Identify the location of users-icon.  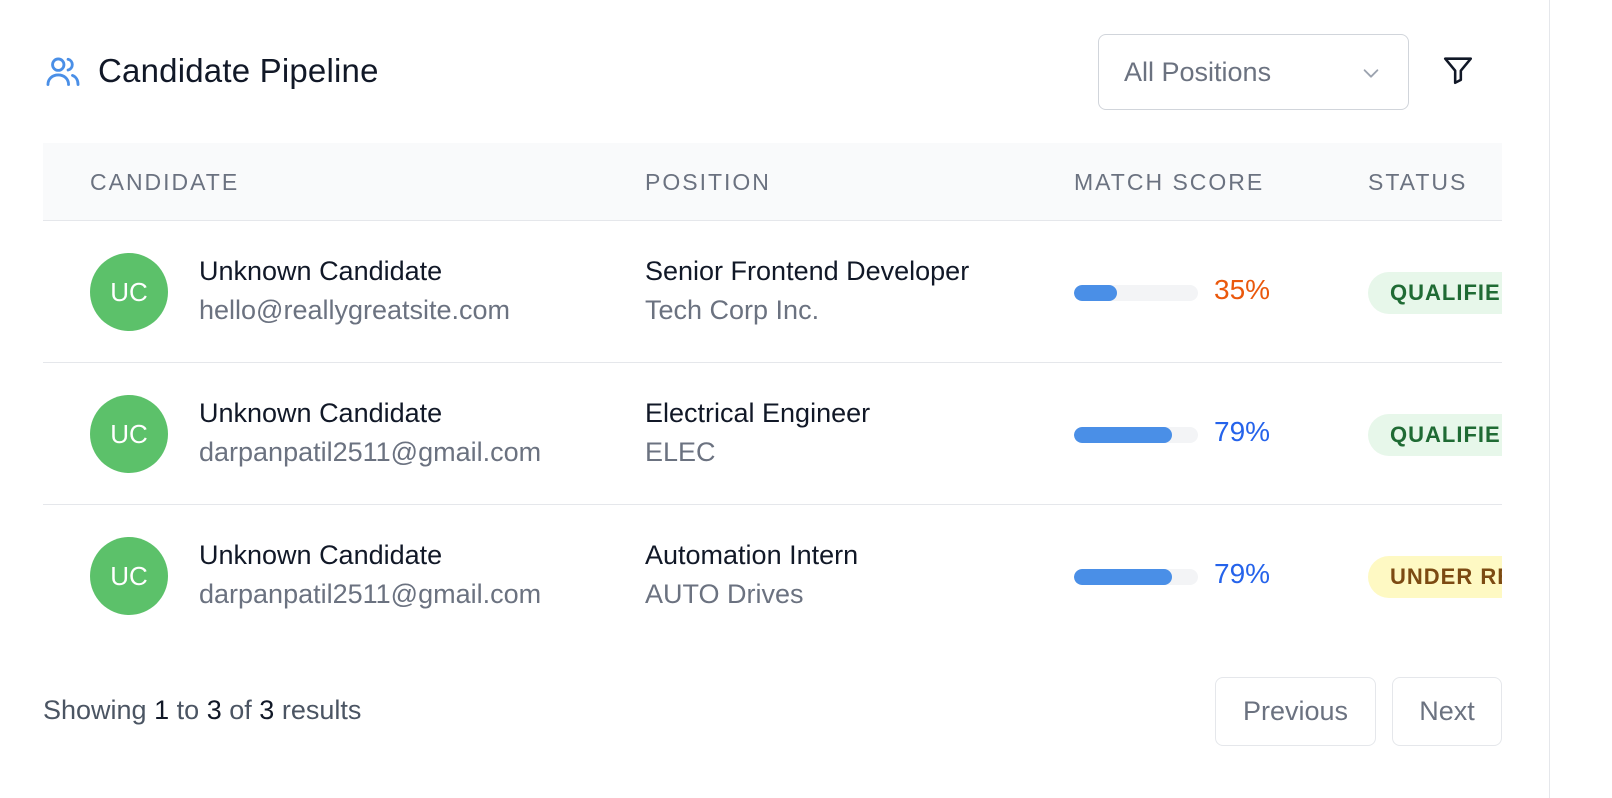
(63, 71).